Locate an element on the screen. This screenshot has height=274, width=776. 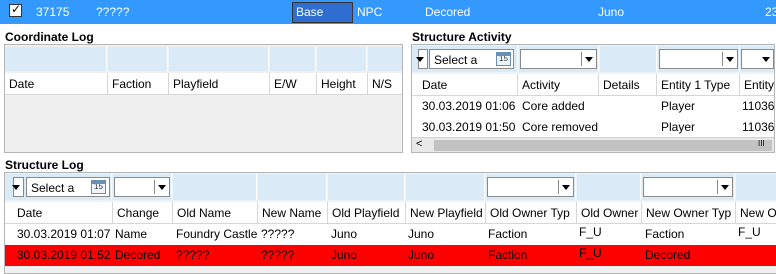
structure-faction: NPC is located at coordinates (370, 12).